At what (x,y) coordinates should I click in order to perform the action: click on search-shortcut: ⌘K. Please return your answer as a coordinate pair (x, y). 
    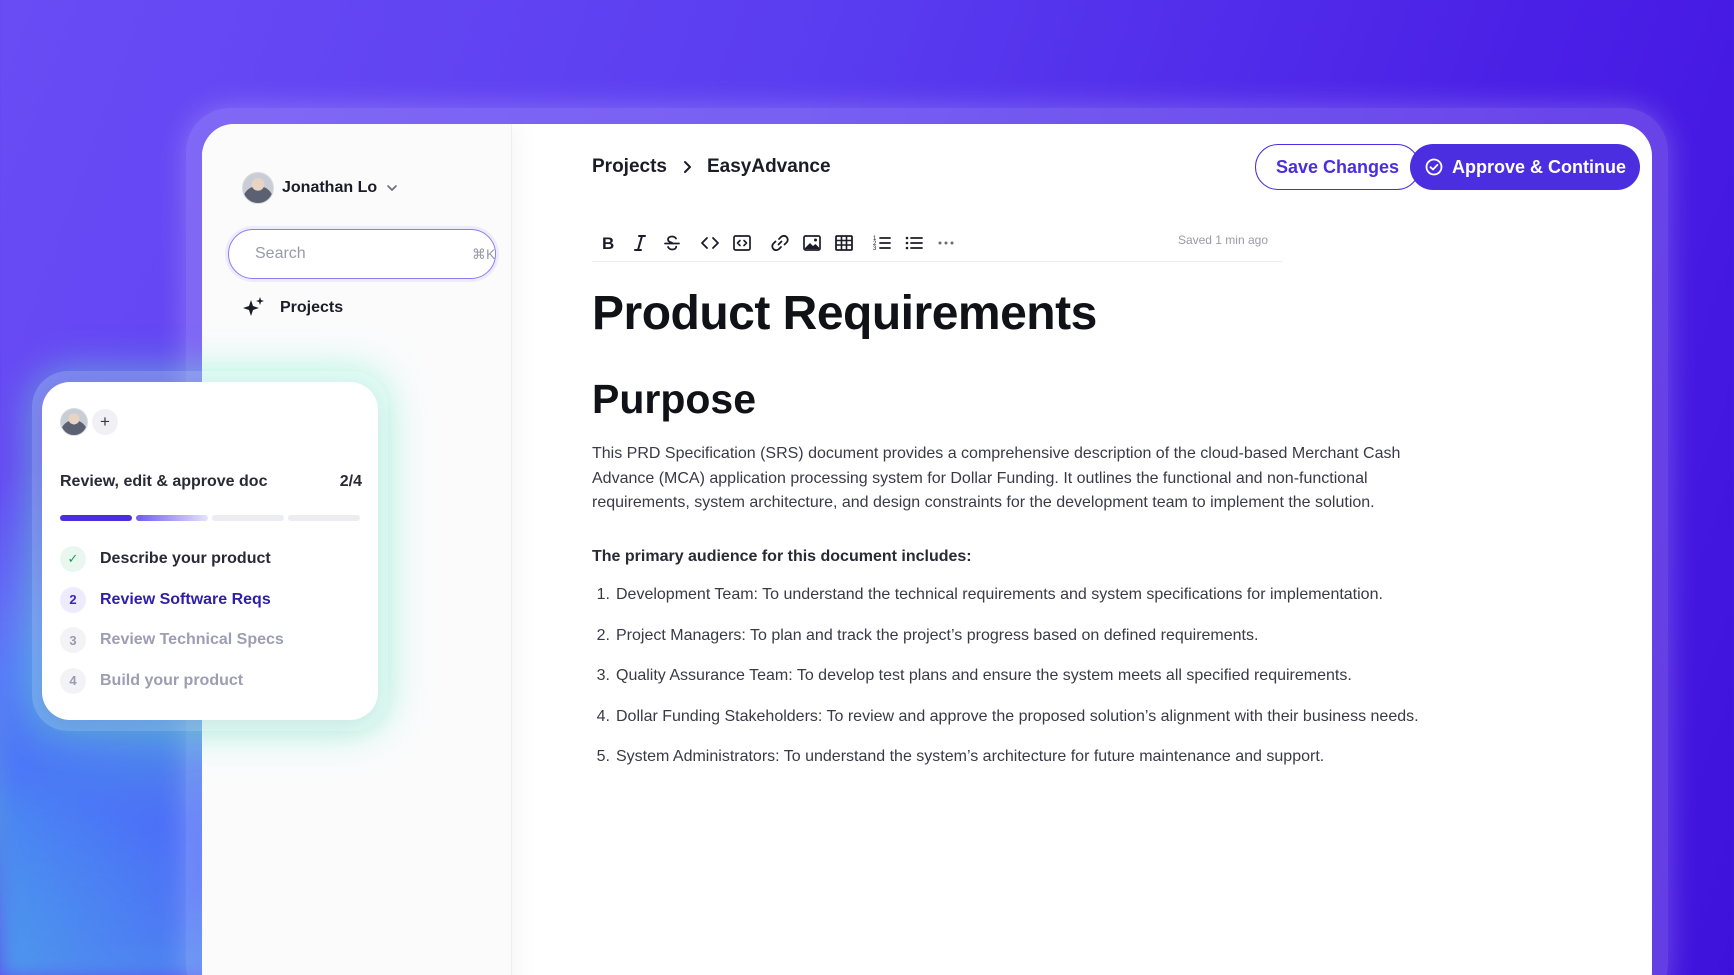
    Looking at the image, I should click on (484, 253).